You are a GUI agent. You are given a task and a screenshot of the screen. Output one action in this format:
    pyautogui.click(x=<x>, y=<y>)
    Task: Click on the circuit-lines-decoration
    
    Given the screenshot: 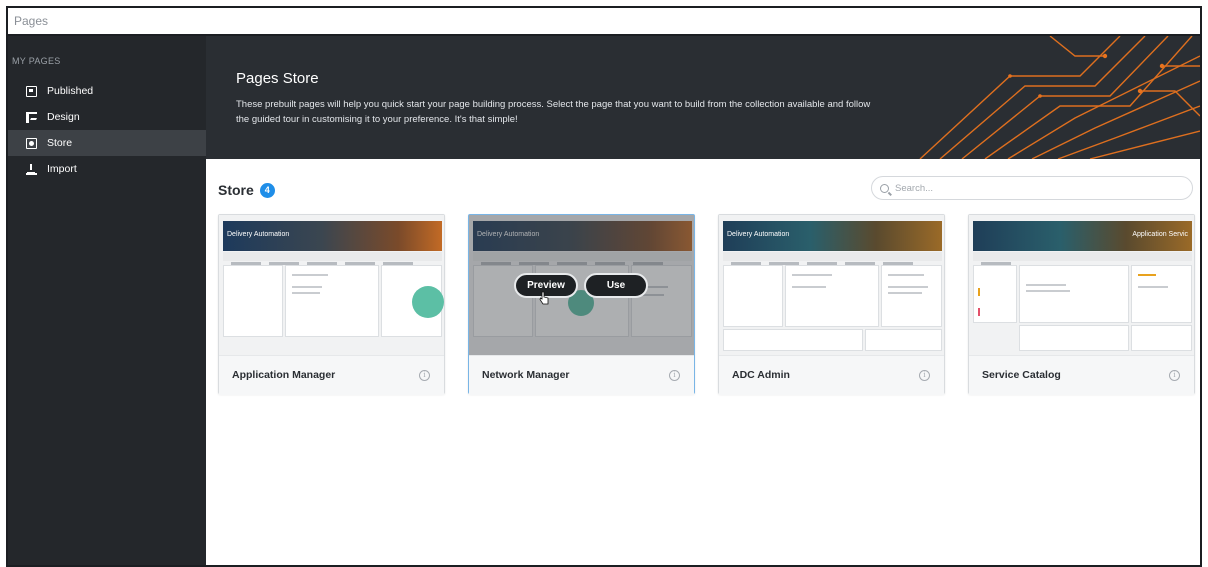 What is the action you would take?
    pyautogui.click(x=1059, y=97)
    